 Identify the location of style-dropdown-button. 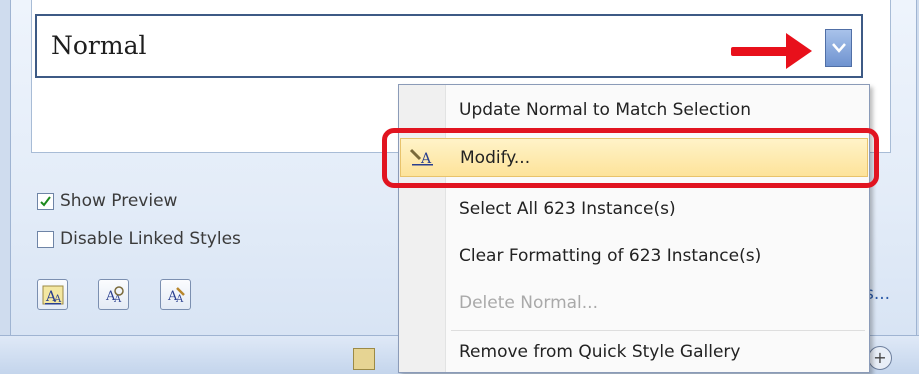
(838, 48).